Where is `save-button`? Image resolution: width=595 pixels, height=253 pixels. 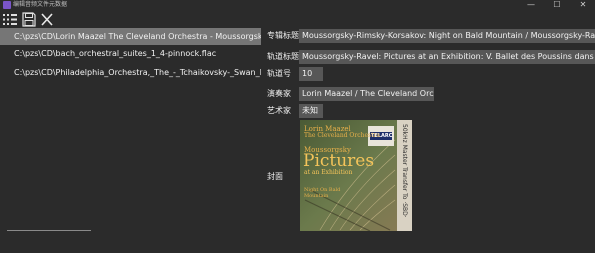 save-button is located at coordinates (29, 19).